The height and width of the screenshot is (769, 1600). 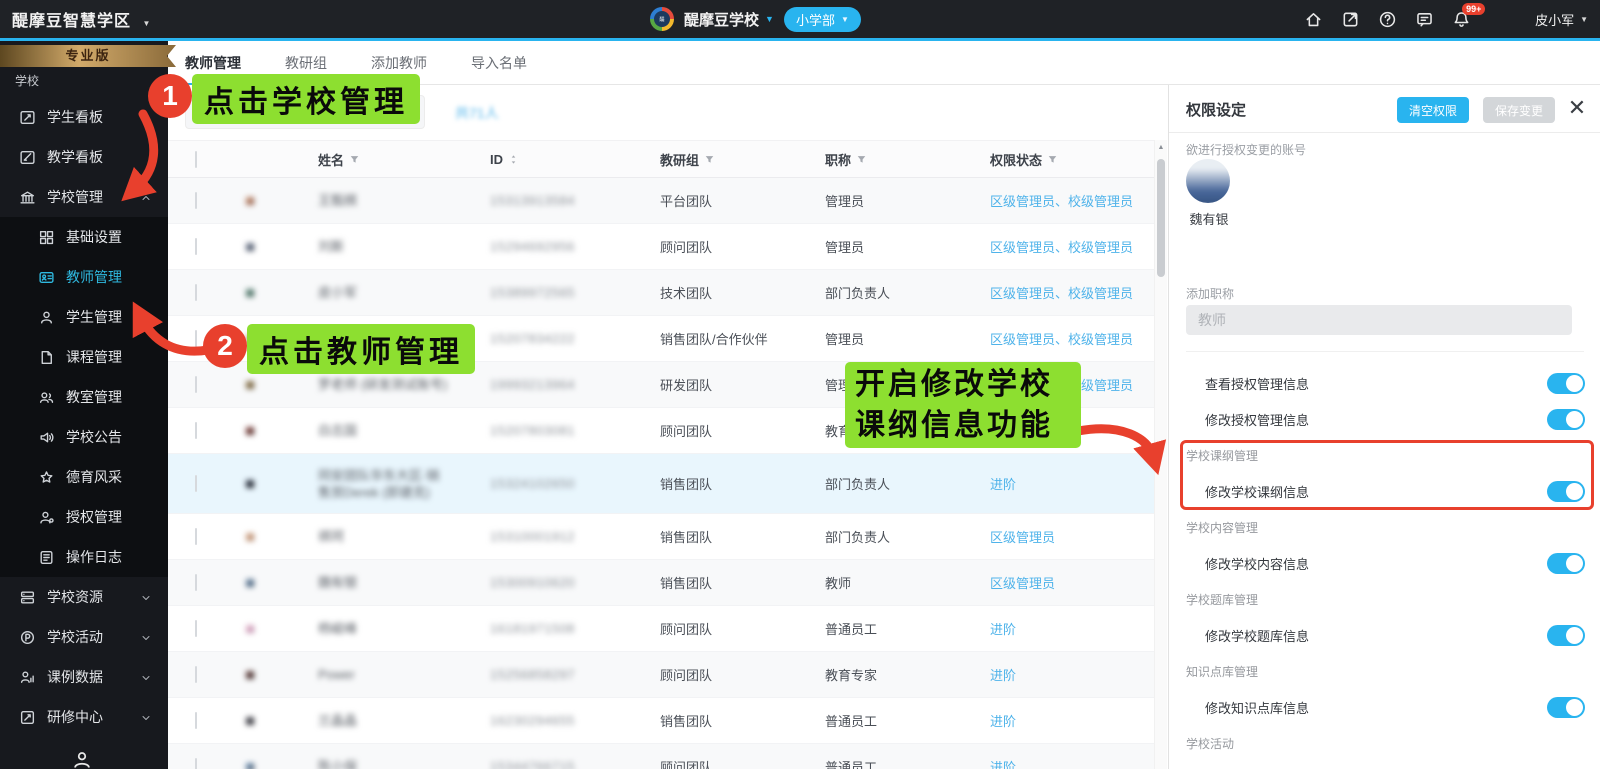 What do you see at coordinates (661, 629) in the screenshot?
I see `table-row: 杨峻峰 16181971508 顾问团队 普通员工 进阶` at bounding box center [661, 629].